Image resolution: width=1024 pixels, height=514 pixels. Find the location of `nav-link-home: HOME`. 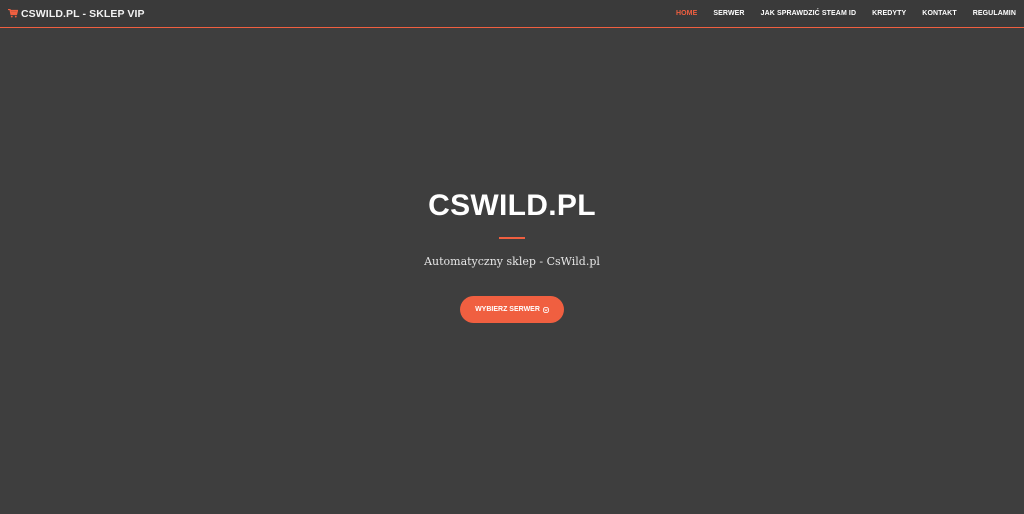

nav-link-home: HOME is located at coordinates (686, 13).